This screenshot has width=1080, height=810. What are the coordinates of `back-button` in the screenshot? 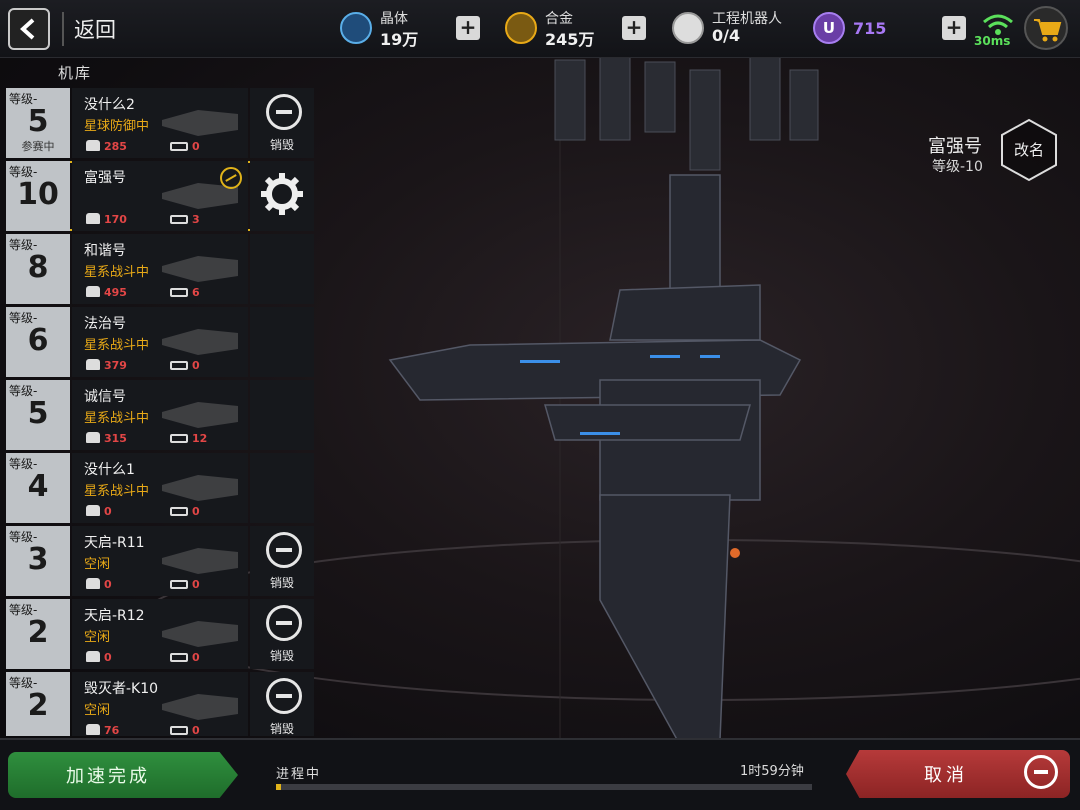 It's located at (29, 29).